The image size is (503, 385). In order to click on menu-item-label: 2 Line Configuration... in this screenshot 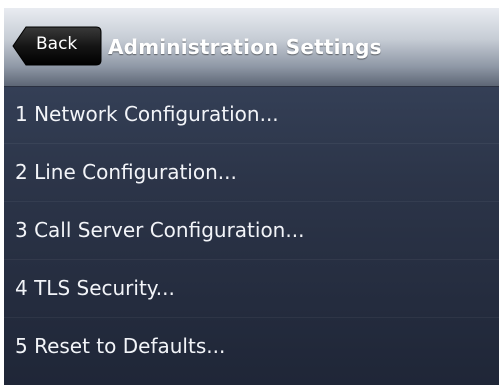, I will do `click(126, 172)`.